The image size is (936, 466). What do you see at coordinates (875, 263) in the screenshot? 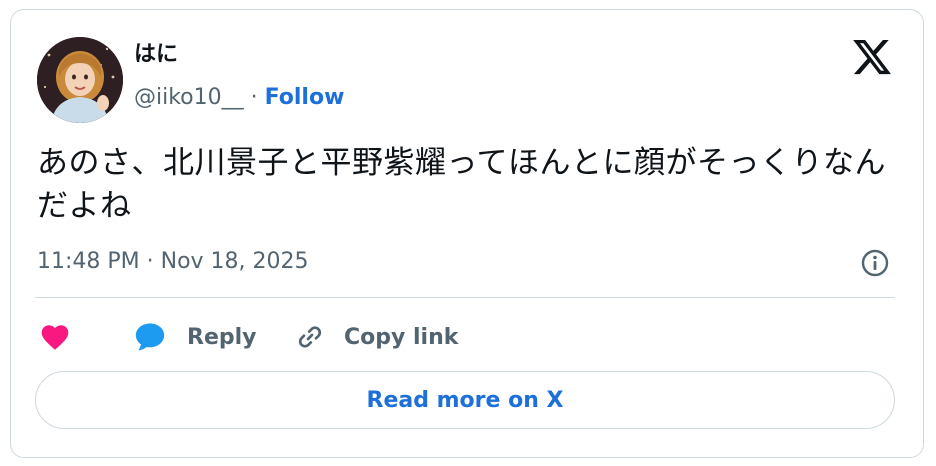
I see `info-icon` at bounding box center [875, 263].